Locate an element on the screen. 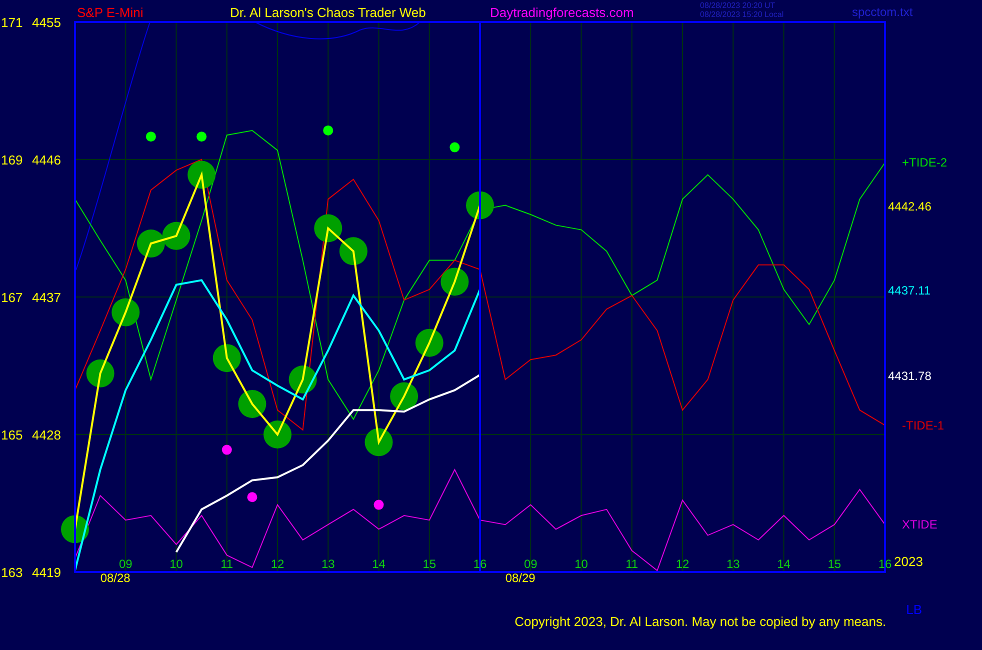 The width and height of the screenshot is (982, 650). cycle-label: 171 is located at coordinates (12, 22).